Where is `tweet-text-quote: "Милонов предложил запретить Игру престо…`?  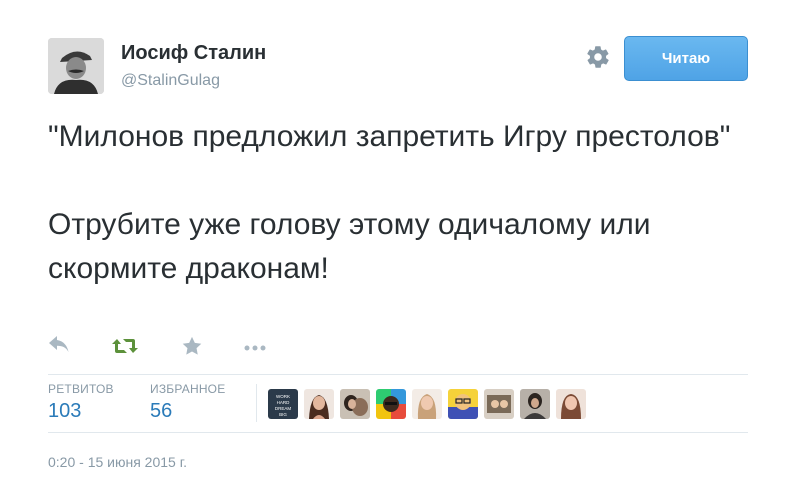
tweet-text-quote: "Милонов предложил запретить Игру престо… is located at coordinates (389, 136).